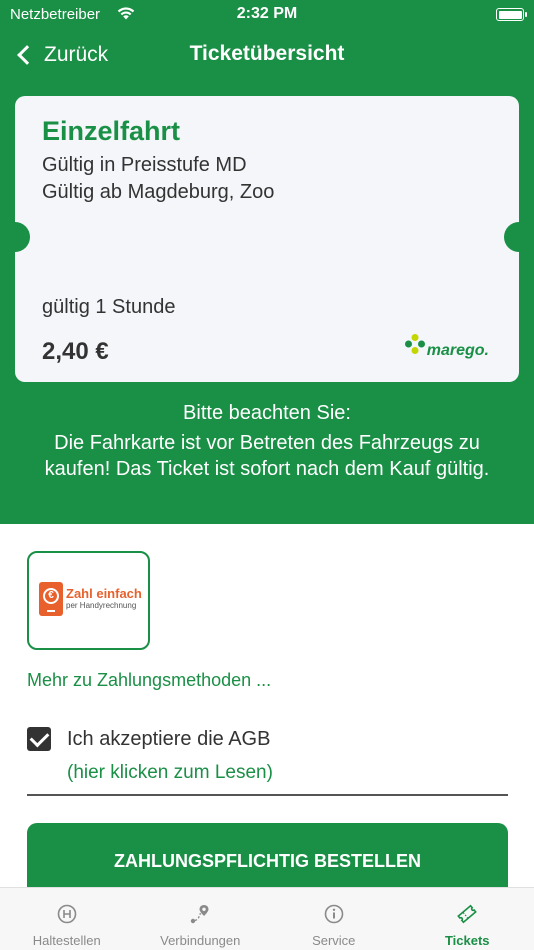  I want to click on tab-label: Service, so click(334, 940).